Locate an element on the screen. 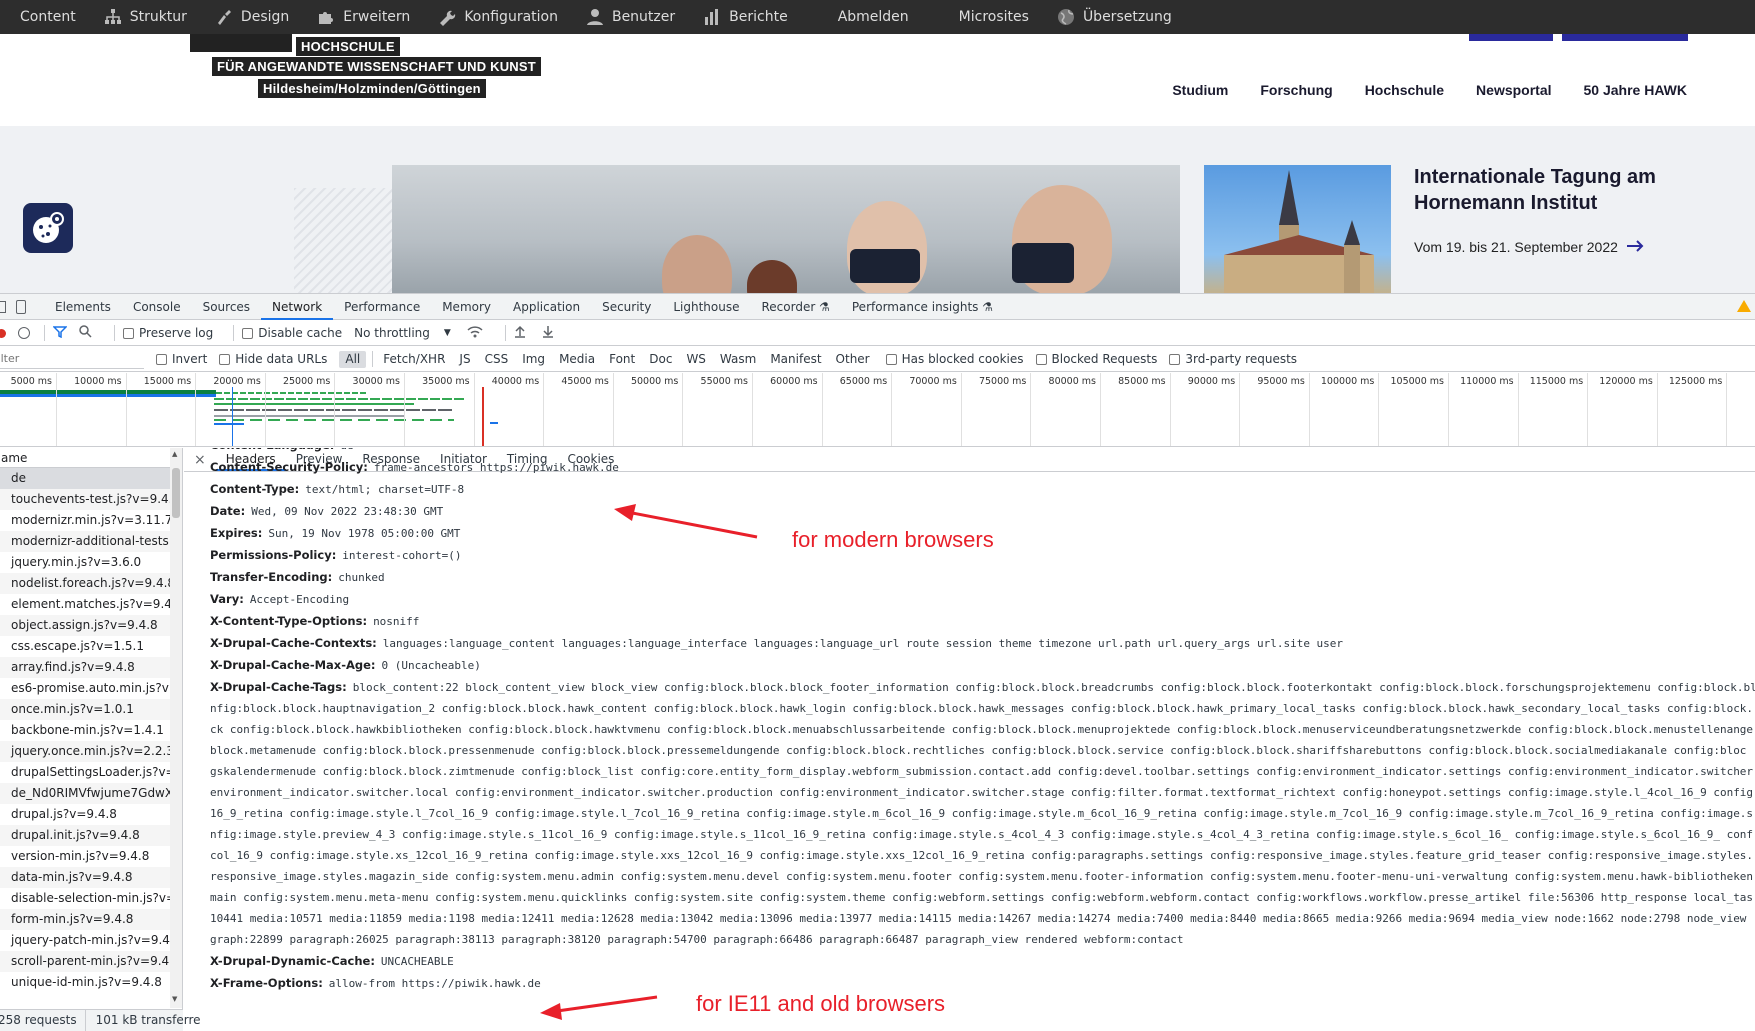  admin-item-erweitern: Erweitern is located at coordinates (362, 17).